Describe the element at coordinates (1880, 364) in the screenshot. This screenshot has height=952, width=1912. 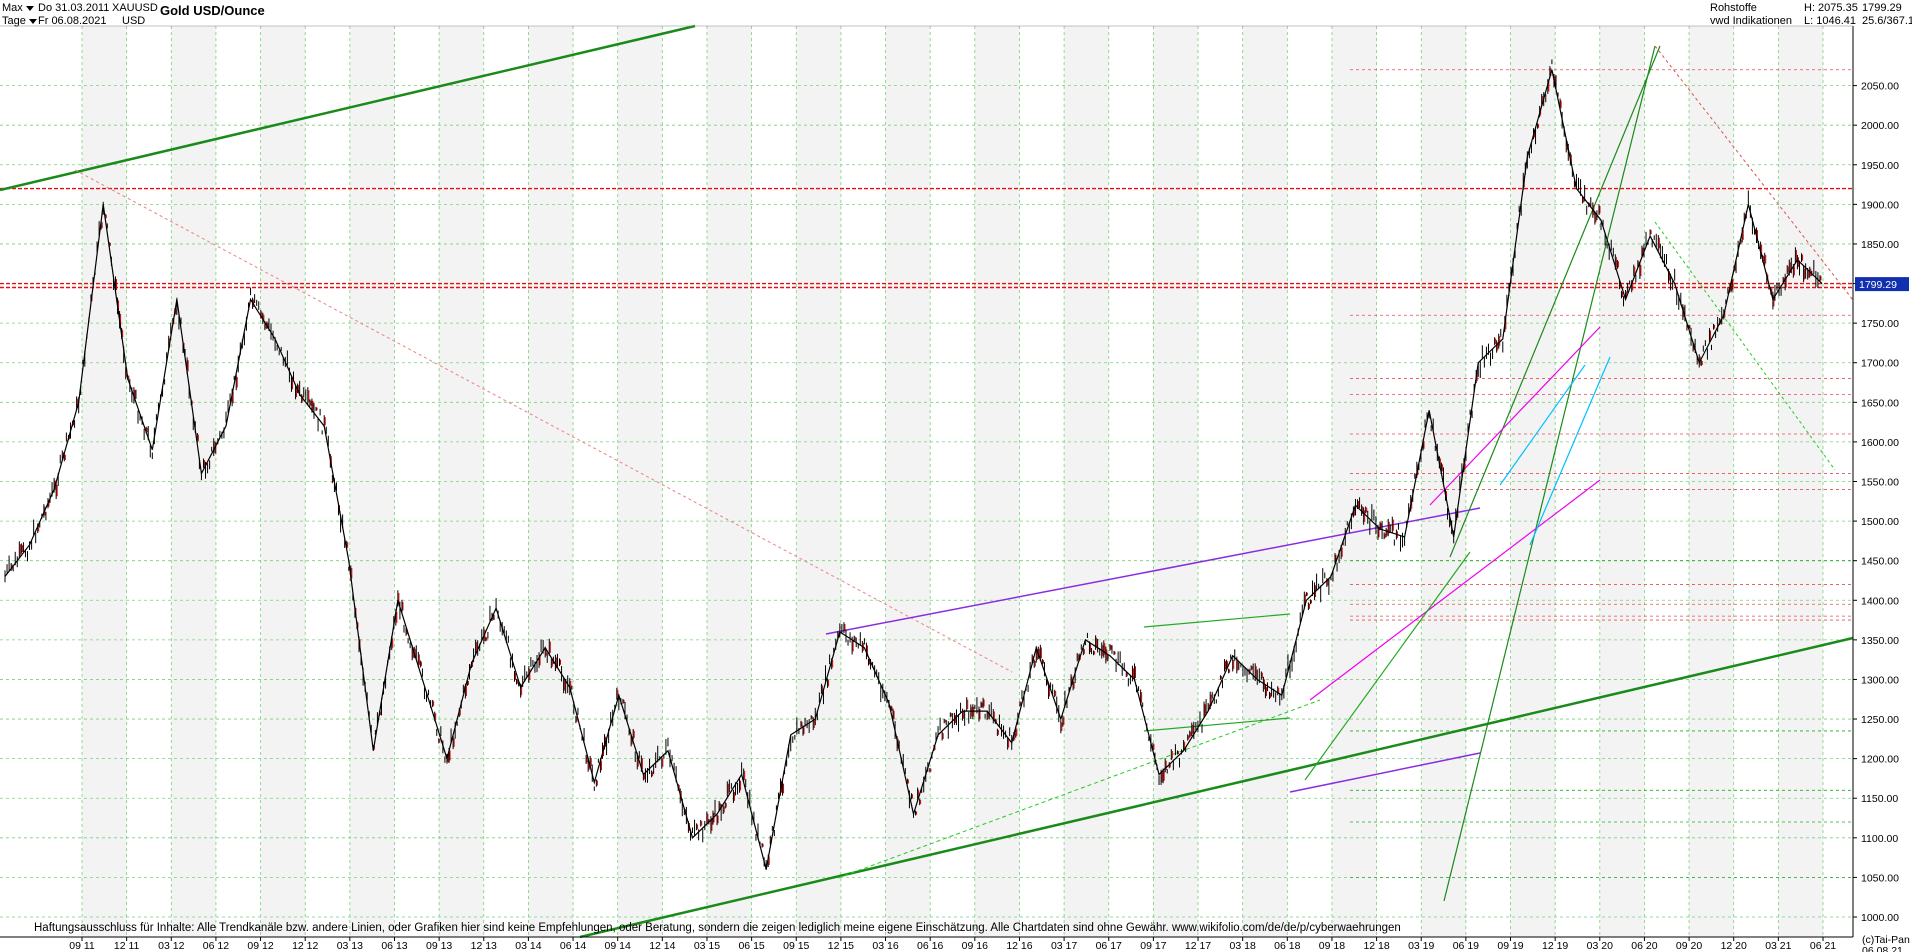
I see `y-tick-label: 1700.00` at that location.